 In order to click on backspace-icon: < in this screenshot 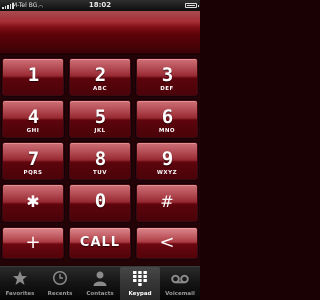, I will do `click(167, 242)`.